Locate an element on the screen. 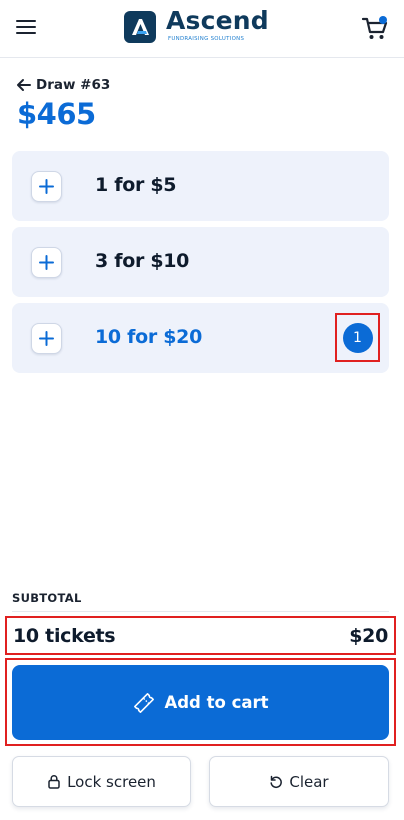 The height and width of the screenshot is (820, 404). subtotal-tickets: 10 tickets is located at coordinates (64, 636).